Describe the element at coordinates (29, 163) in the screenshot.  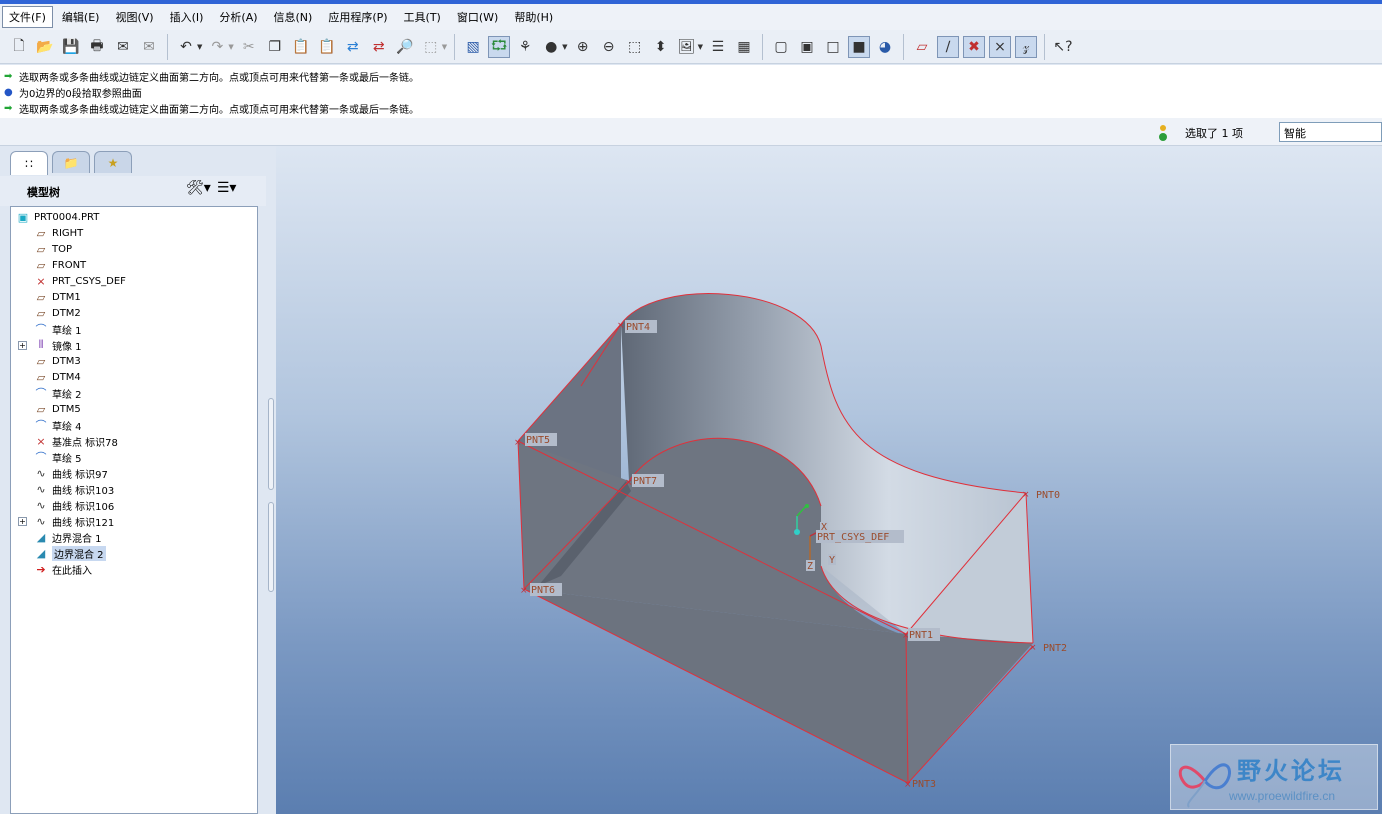
I see `tab-model-tree: ∷` at that location.